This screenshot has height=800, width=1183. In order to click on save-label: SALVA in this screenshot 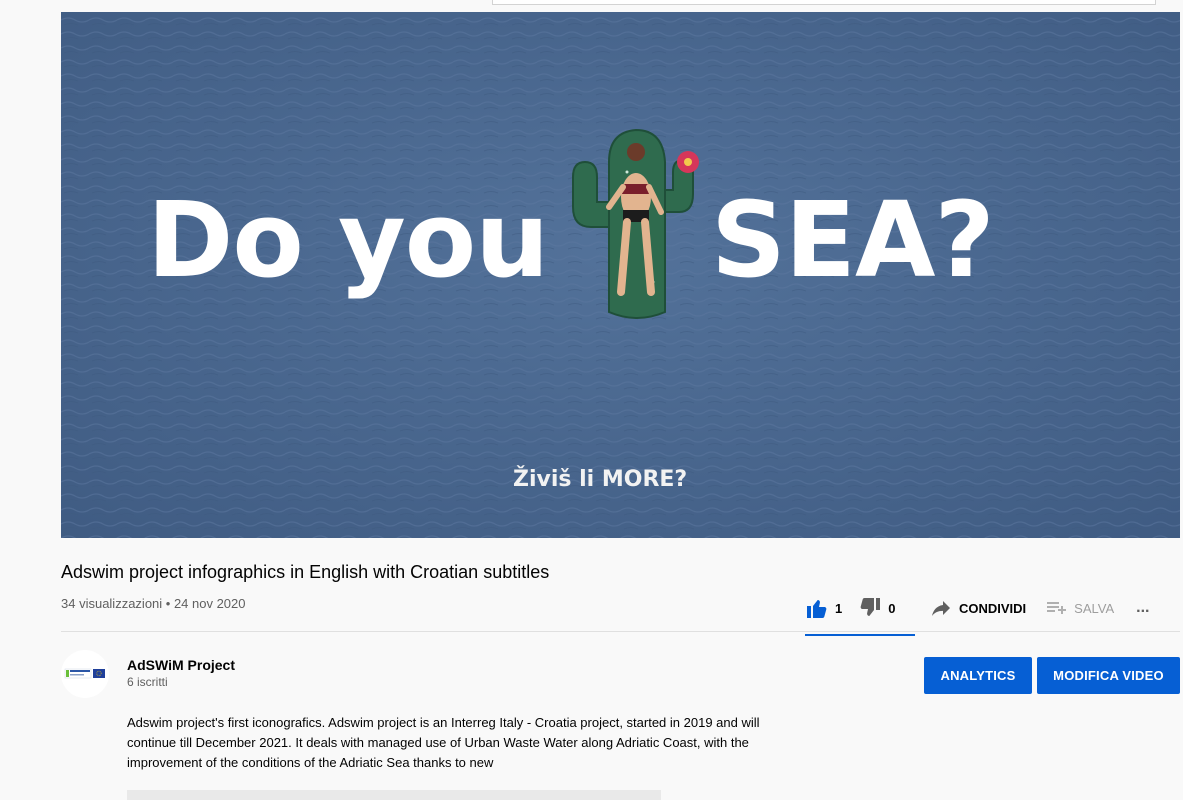, I will do `click(1094, 608)`.